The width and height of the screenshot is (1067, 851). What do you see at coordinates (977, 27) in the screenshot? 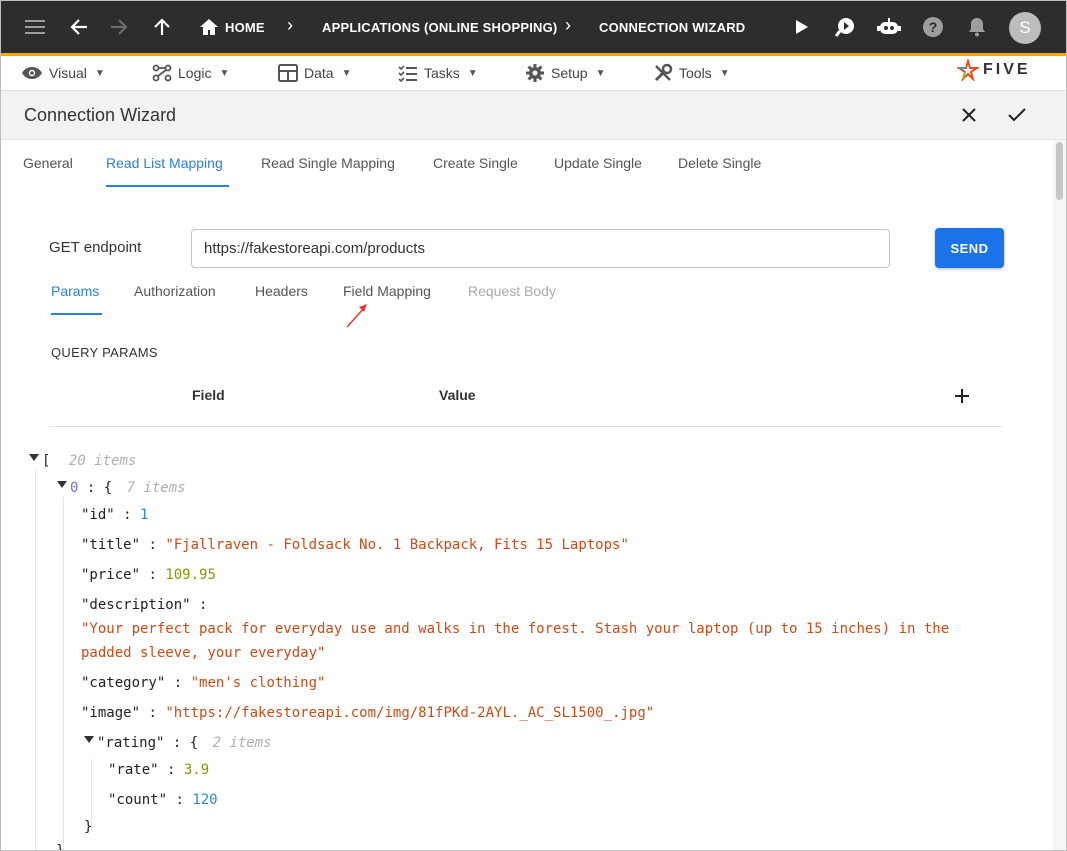
I see `notifications-bell-icon` at bounding box center [977, 27].